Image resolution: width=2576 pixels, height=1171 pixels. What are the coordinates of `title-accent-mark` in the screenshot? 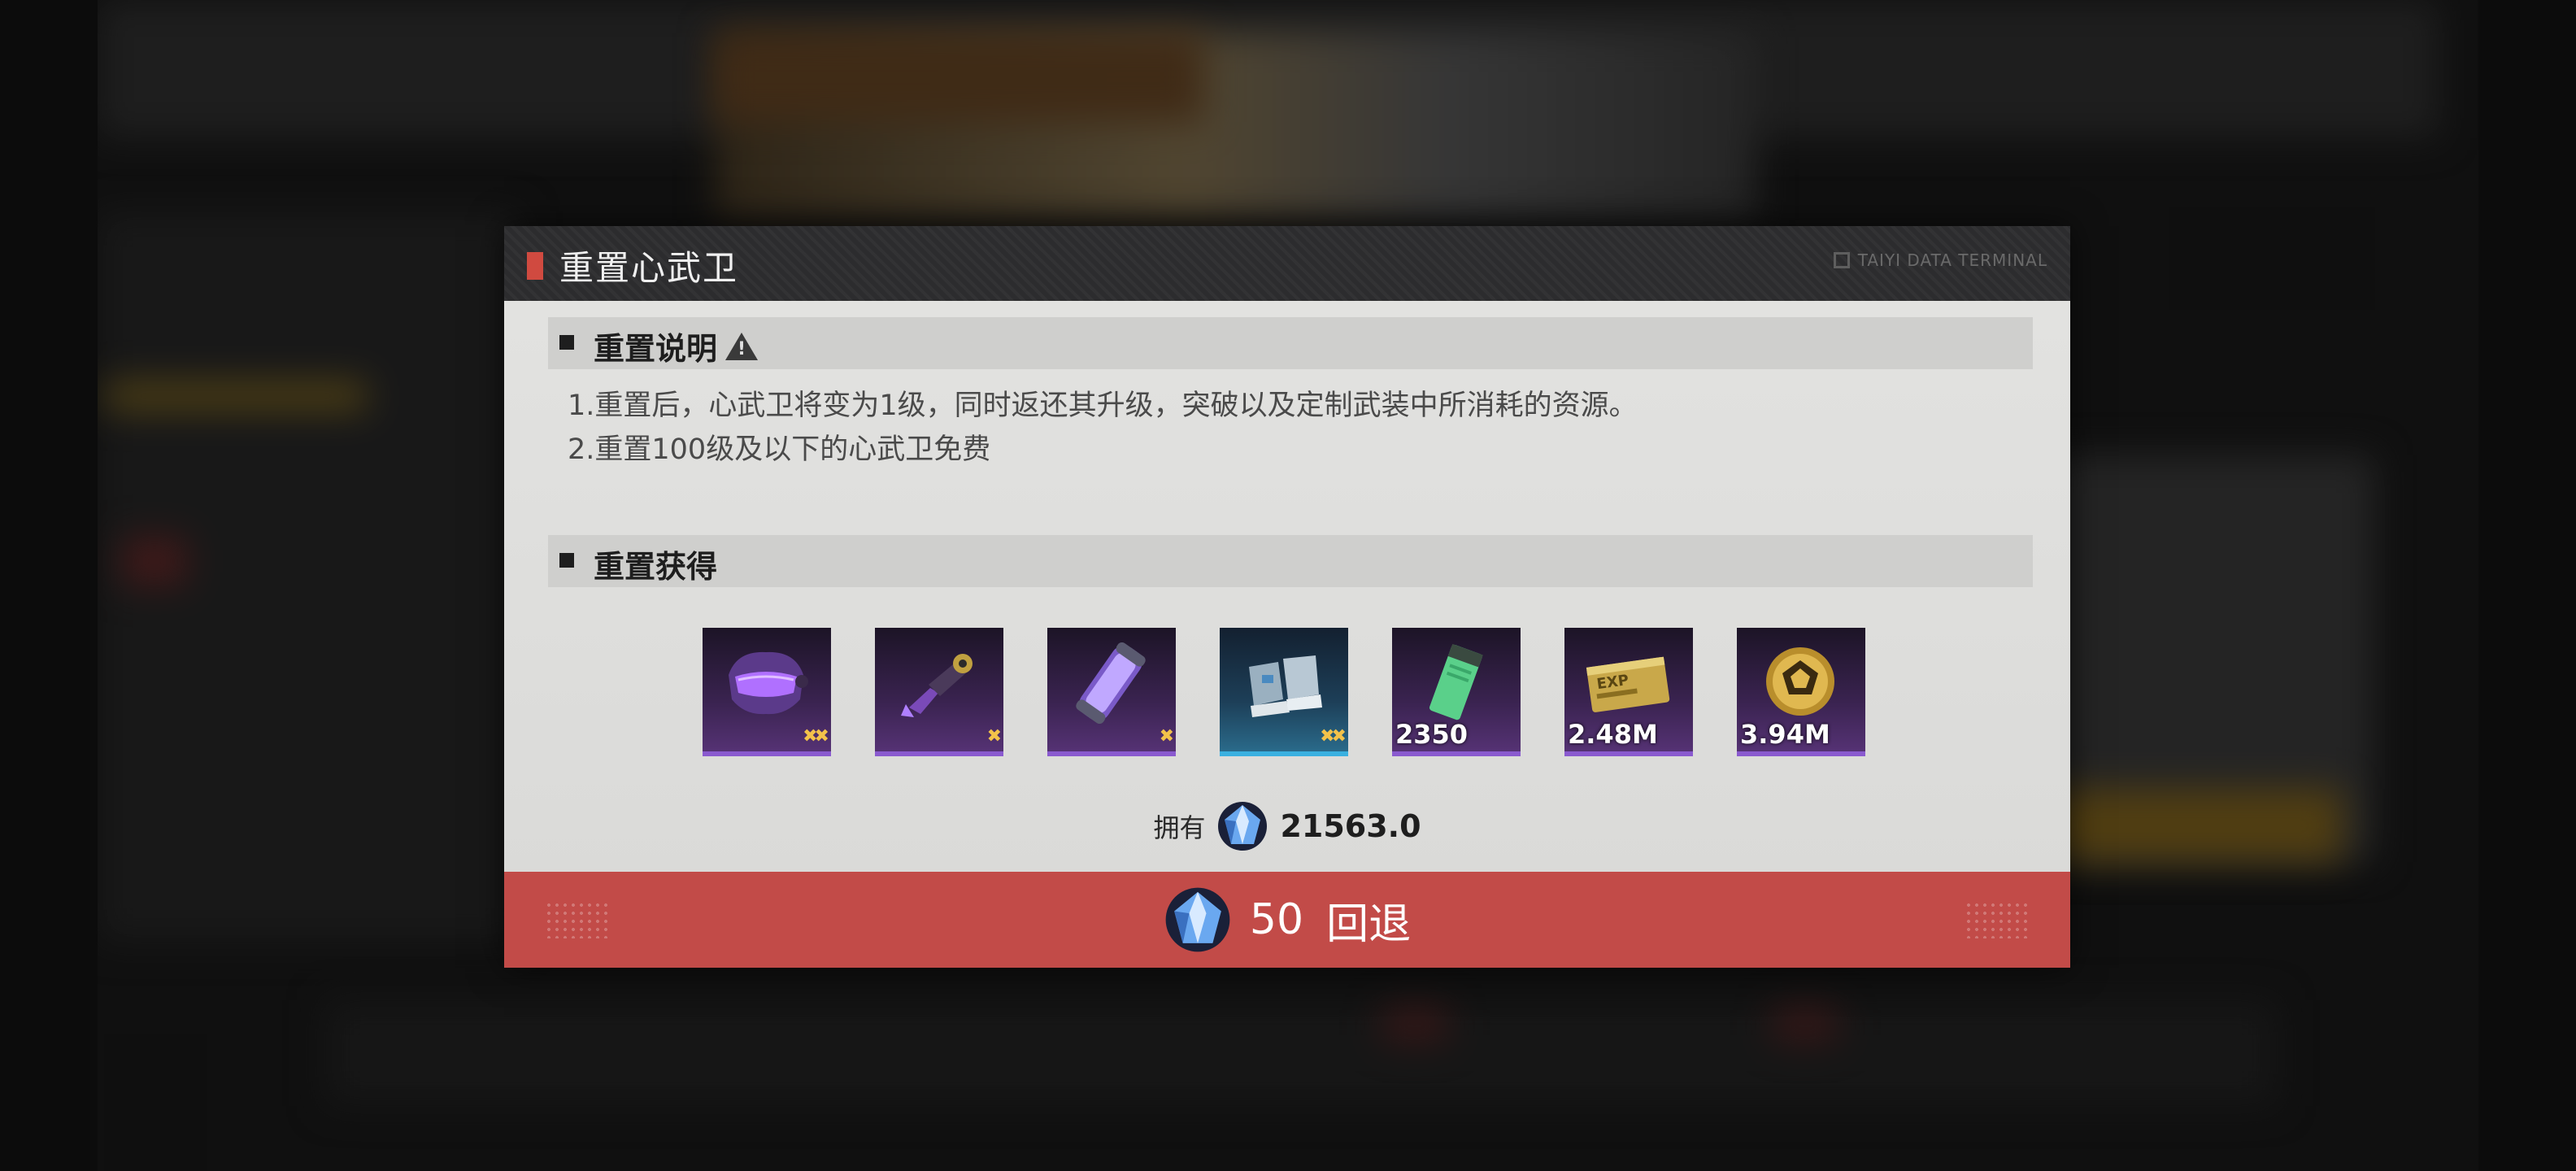 It's located at (535, 266).